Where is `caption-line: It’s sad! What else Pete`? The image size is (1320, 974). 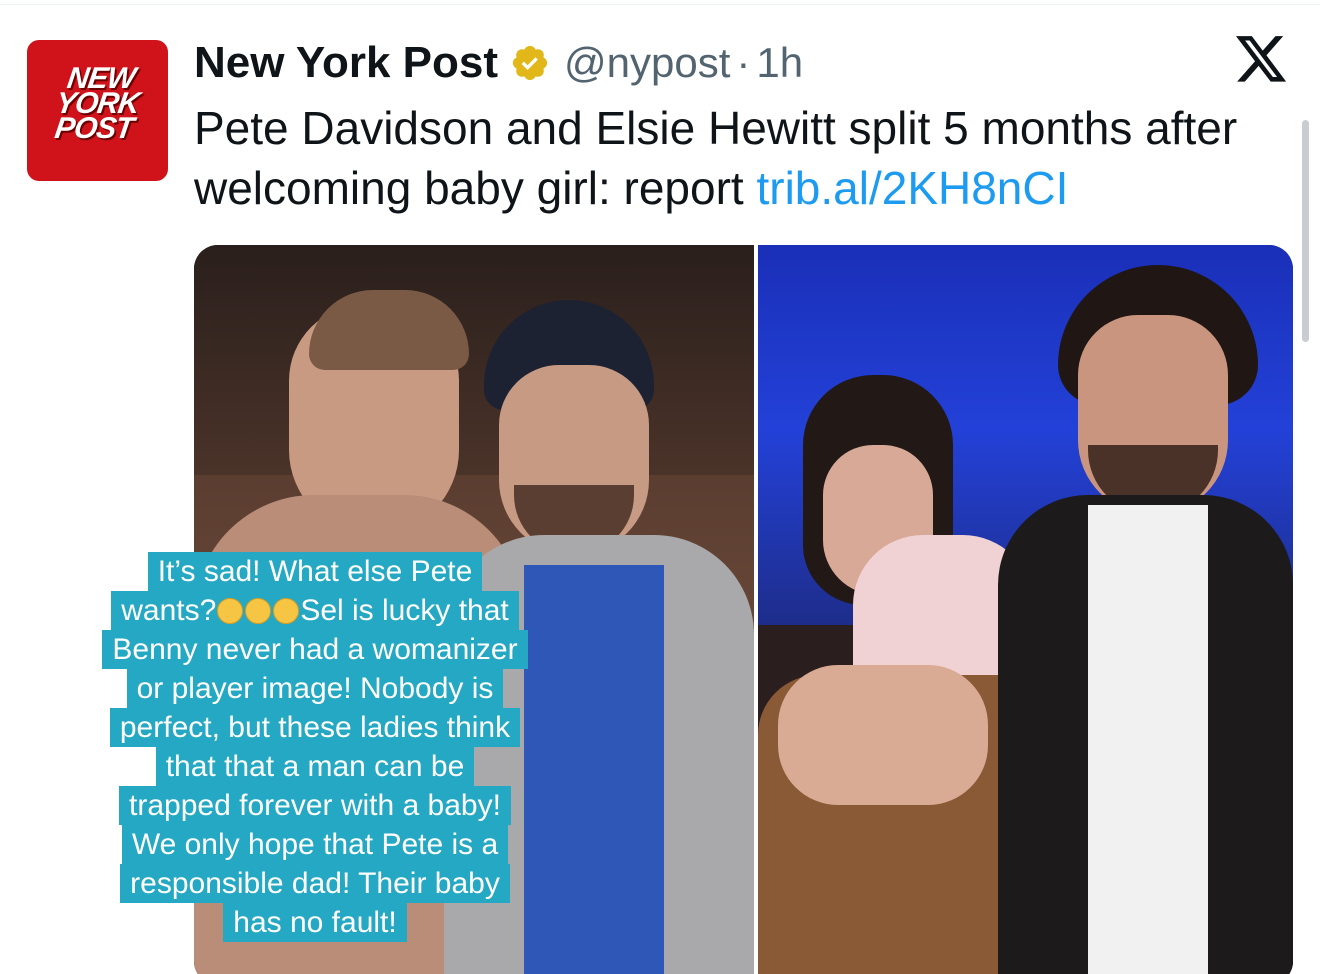
caption-line: It’s sad! What else Pete is located at coordinates (315, 571).